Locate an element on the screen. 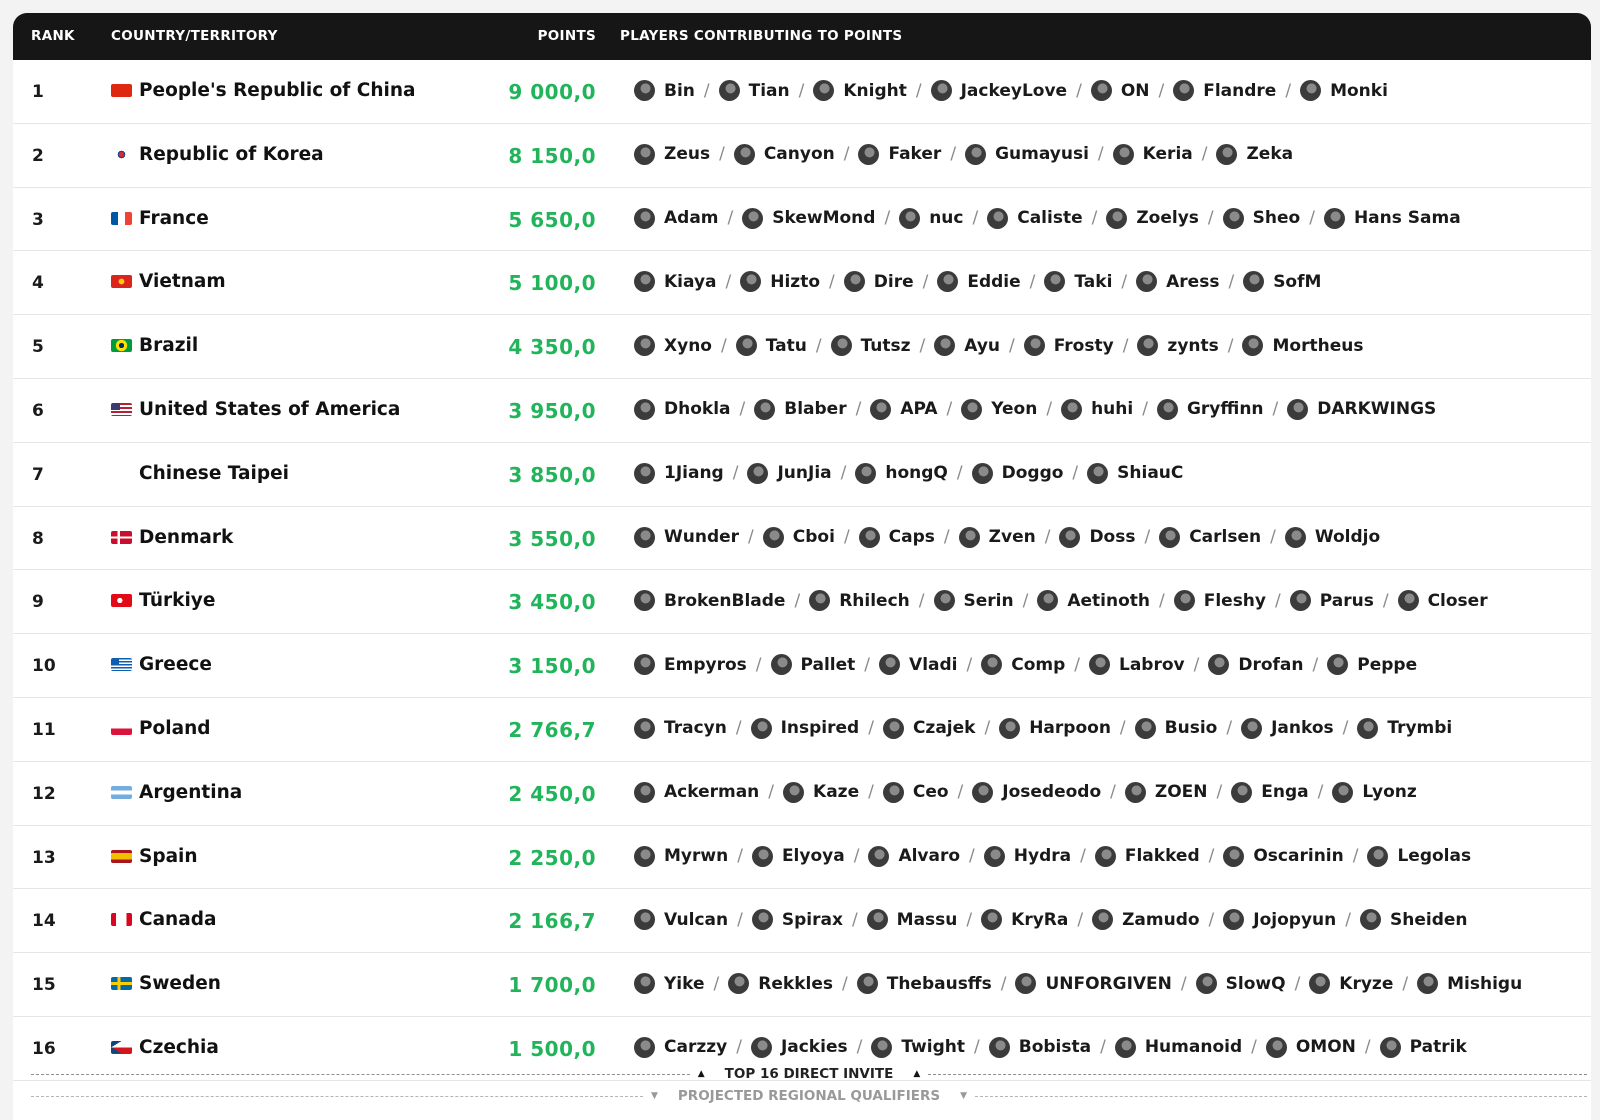  player-entry: Tian is located at coordinates (754, 90).